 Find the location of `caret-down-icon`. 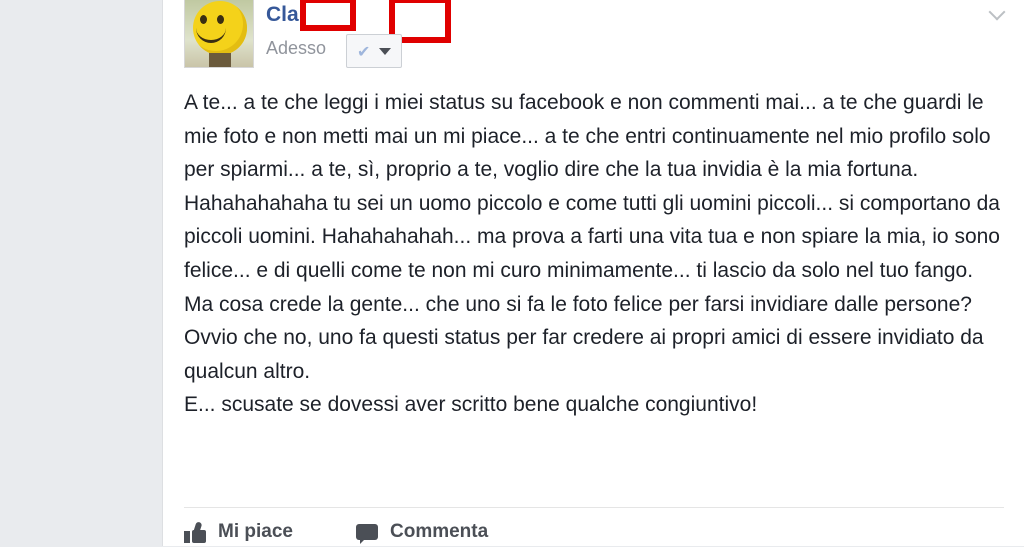

caret-down-icon is located at coordinates (385, 51).